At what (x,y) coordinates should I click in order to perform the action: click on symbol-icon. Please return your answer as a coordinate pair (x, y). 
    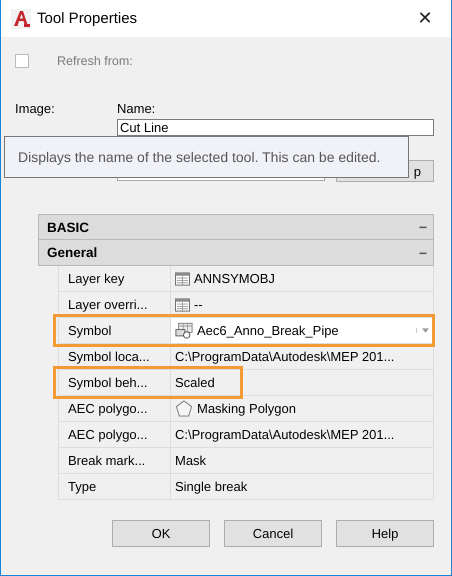
    Looking at the image, I should click on (184, 330).